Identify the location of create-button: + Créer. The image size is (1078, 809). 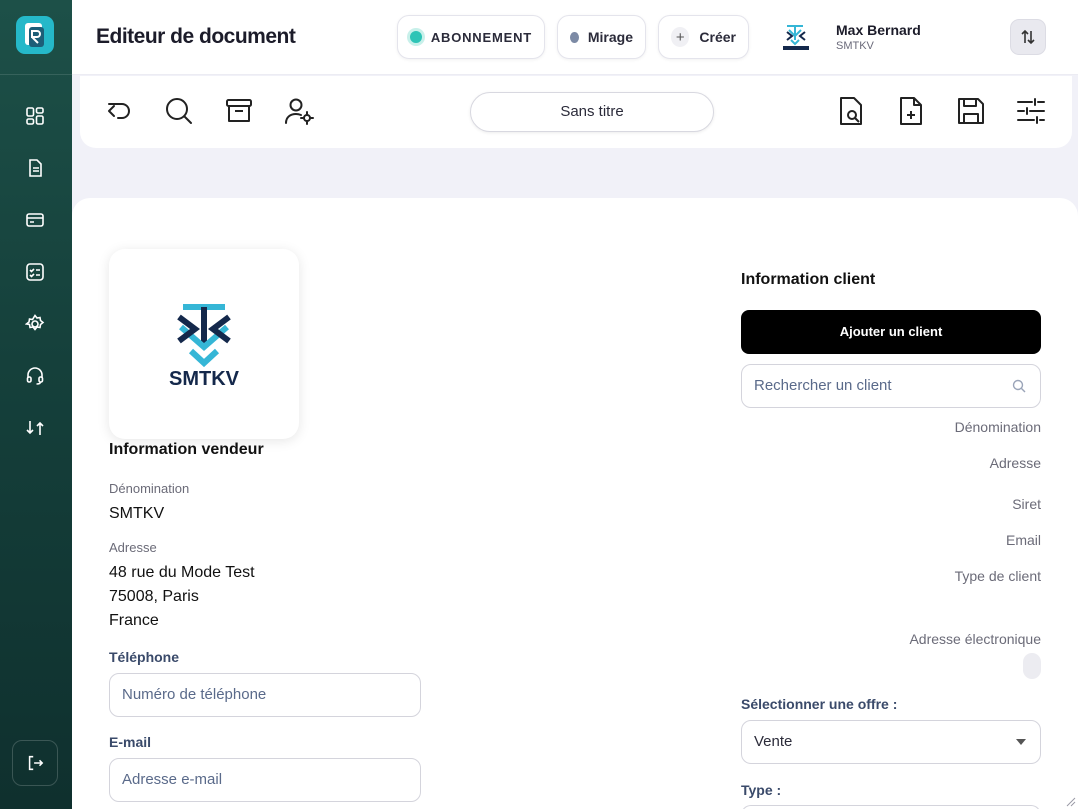
(703, 37).